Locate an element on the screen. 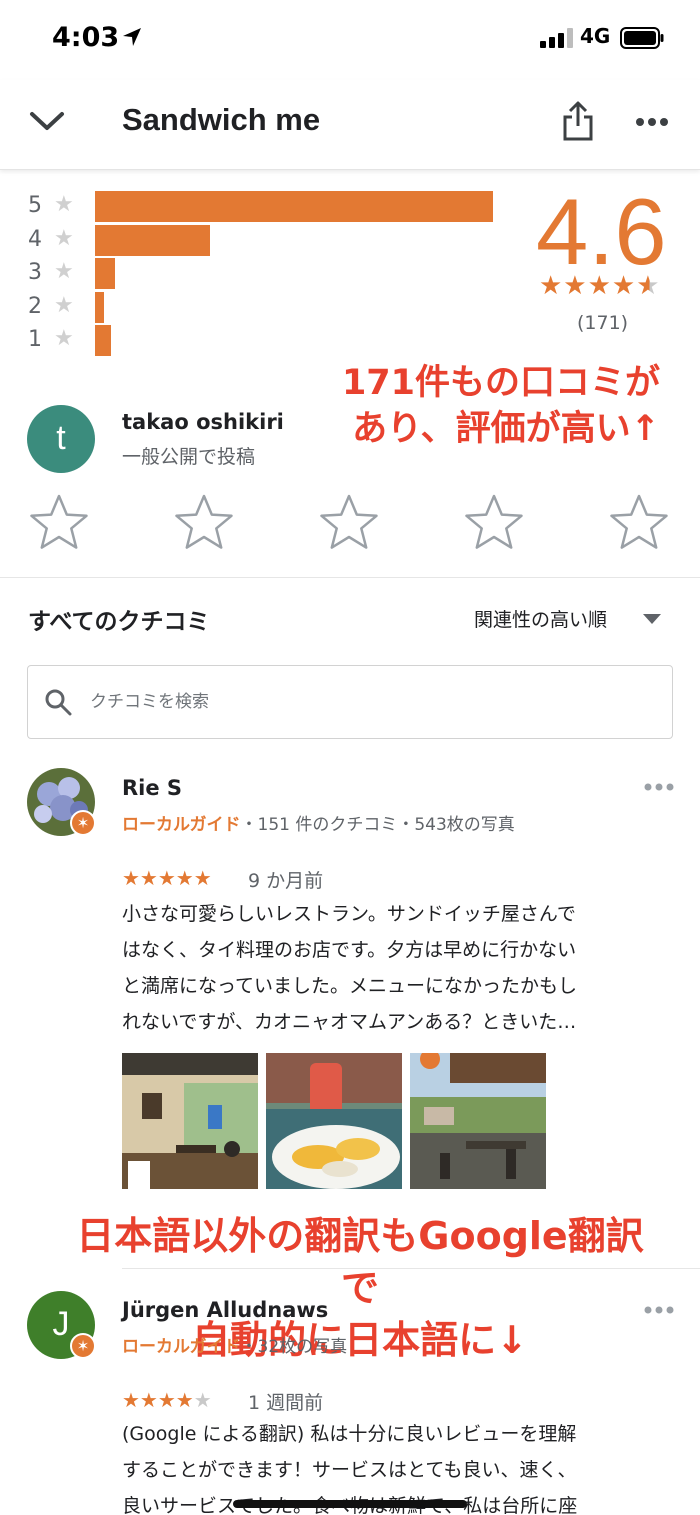 Image resolution: width=700 pixels, height=1515 pixels. caret-down-icon is located at coordinates (652, 619).